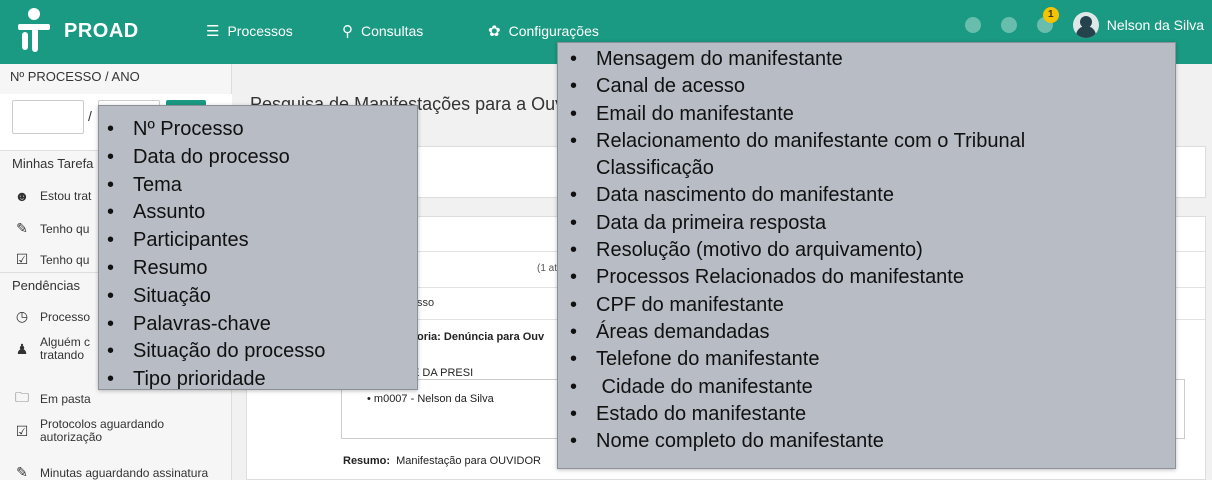 This screenshot has height=480, width=1212. What do you see at coordinates (260, 31) in the screenshot?
I see `nav-processos-label: Processos` at bounding box center [260, 31].